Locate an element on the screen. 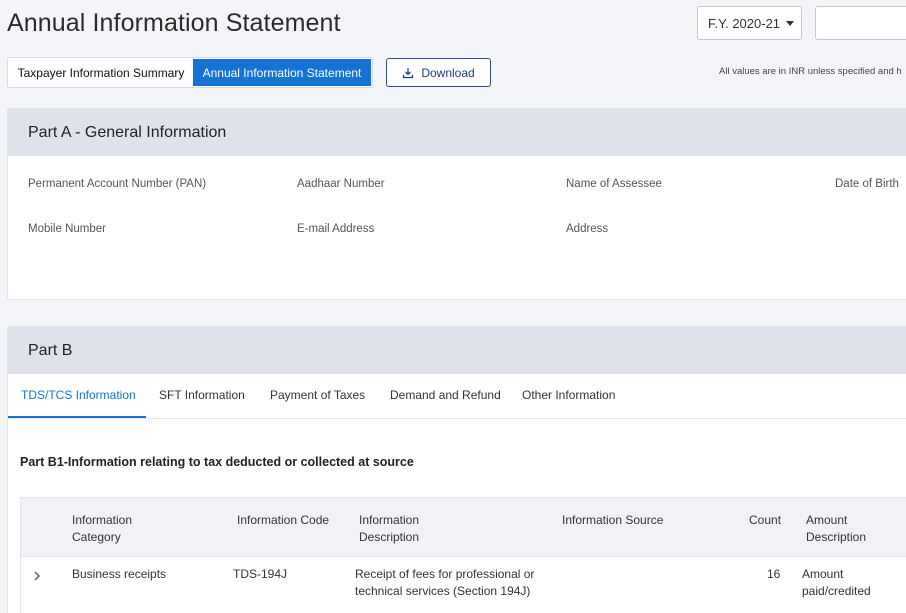 Image resolution: width=906 pixels, height=613 pixels. dob-label: Date of Birth is located at coordinates (867, 184).